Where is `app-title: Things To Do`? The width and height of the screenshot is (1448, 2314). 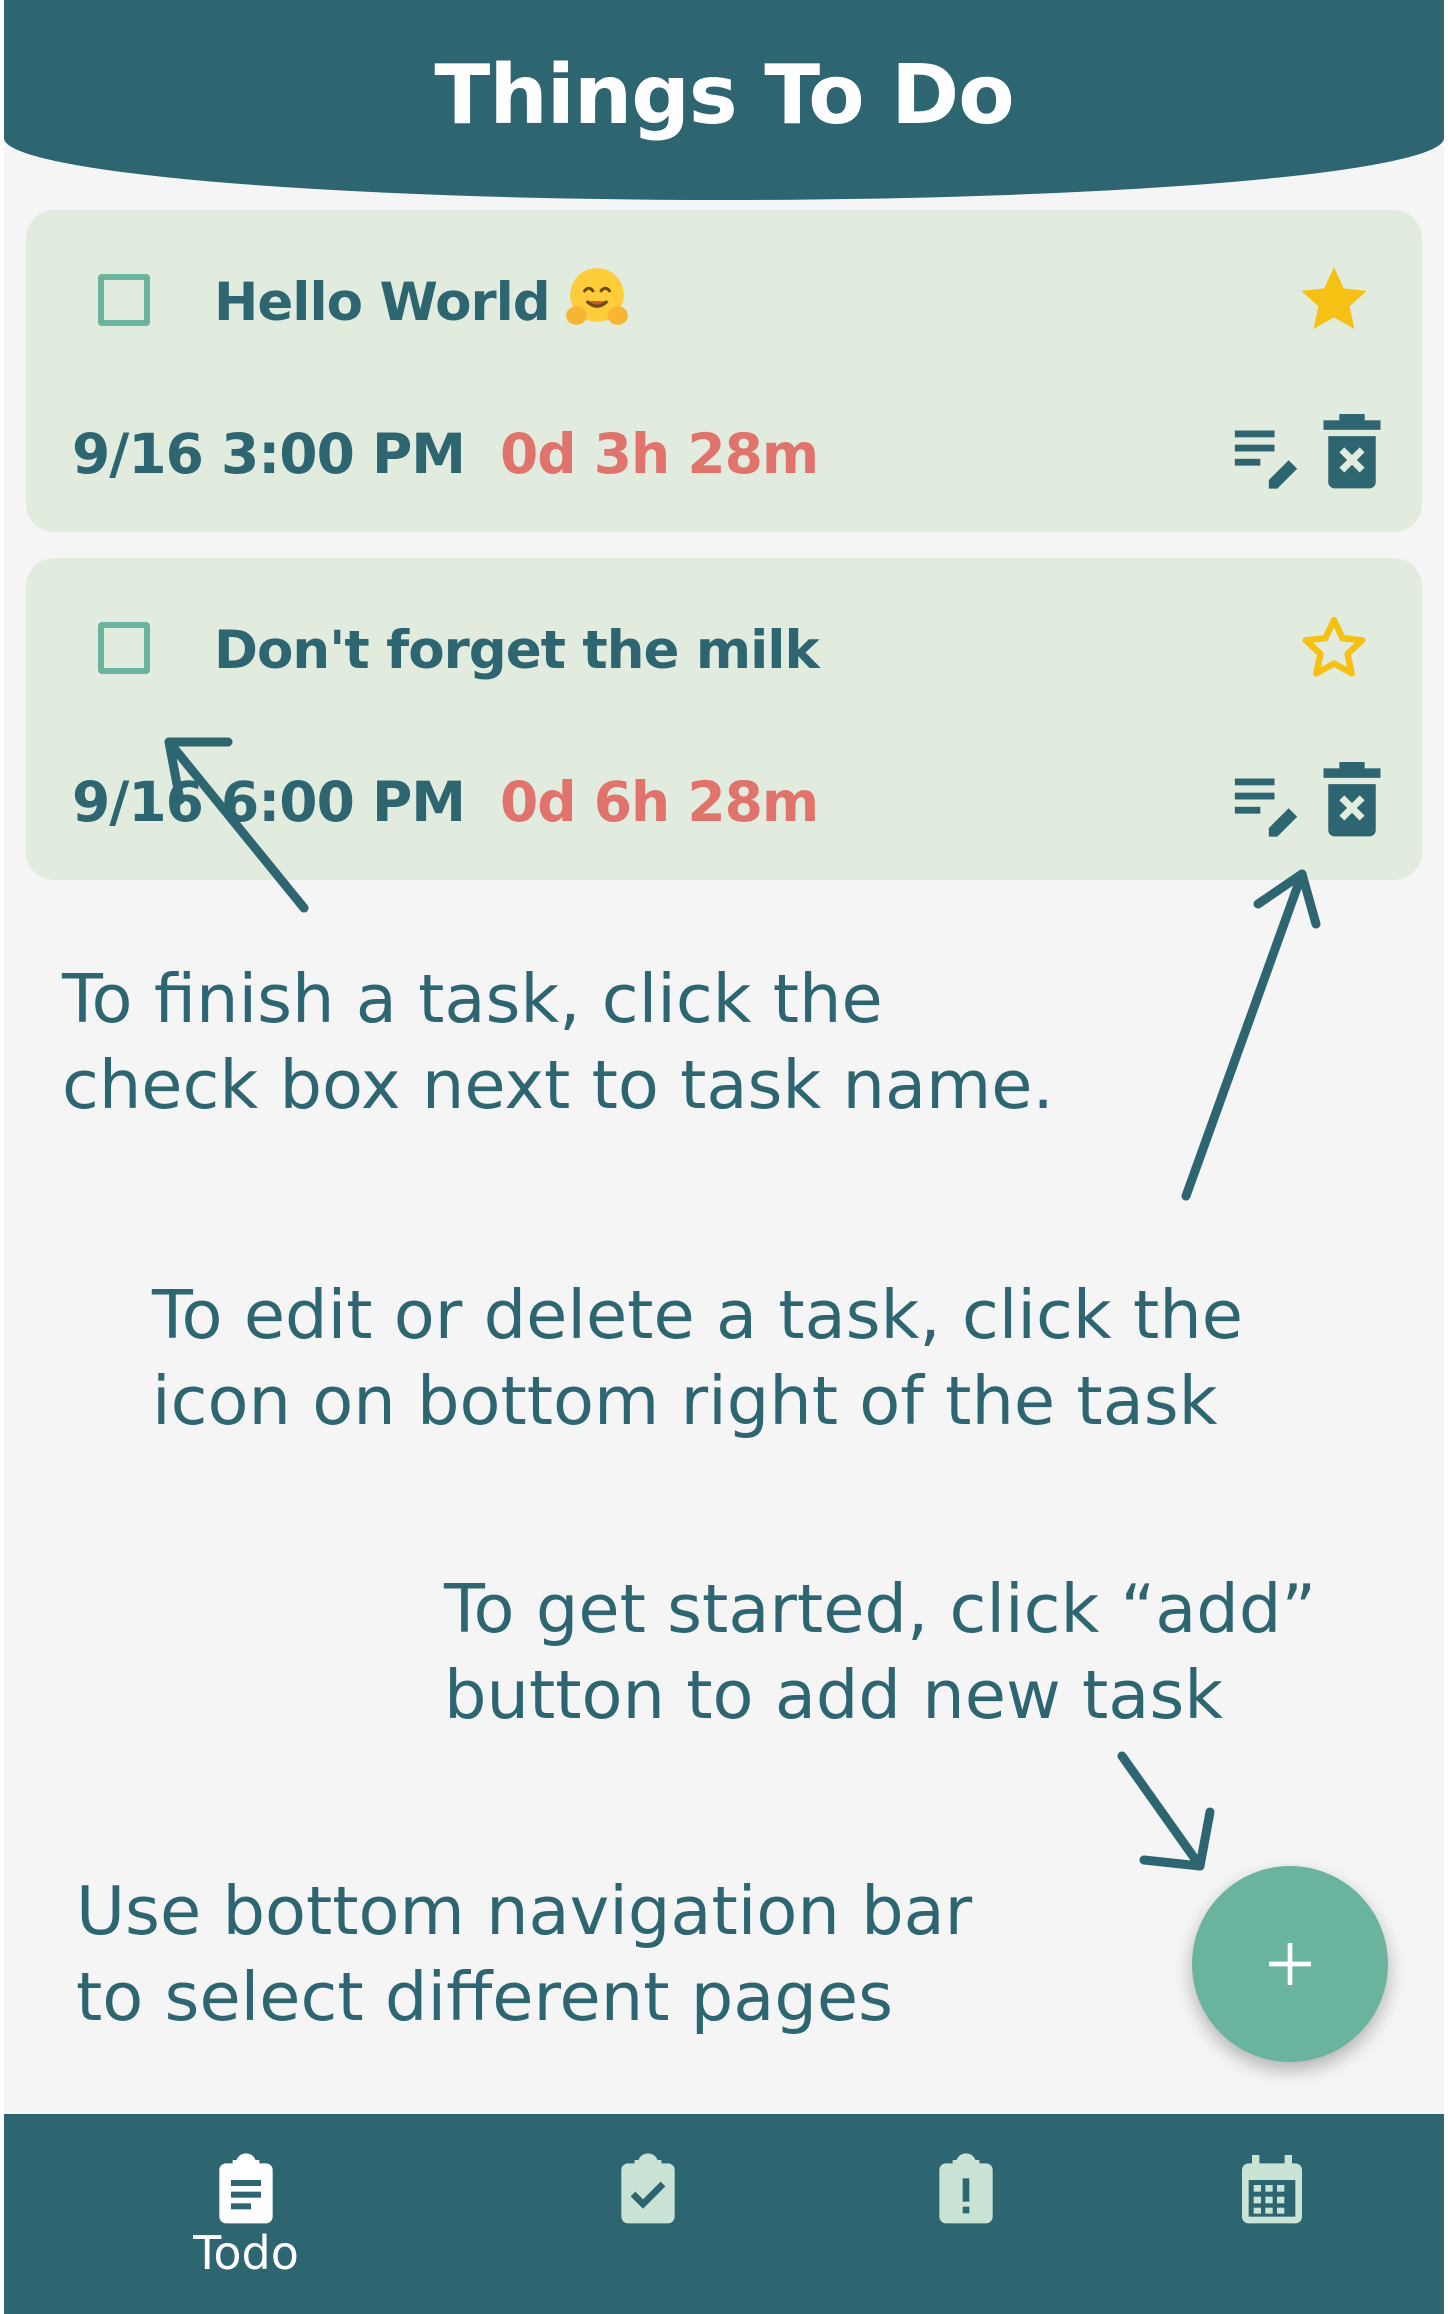
app-title: Things To Do is located at coordinates (724, 95).